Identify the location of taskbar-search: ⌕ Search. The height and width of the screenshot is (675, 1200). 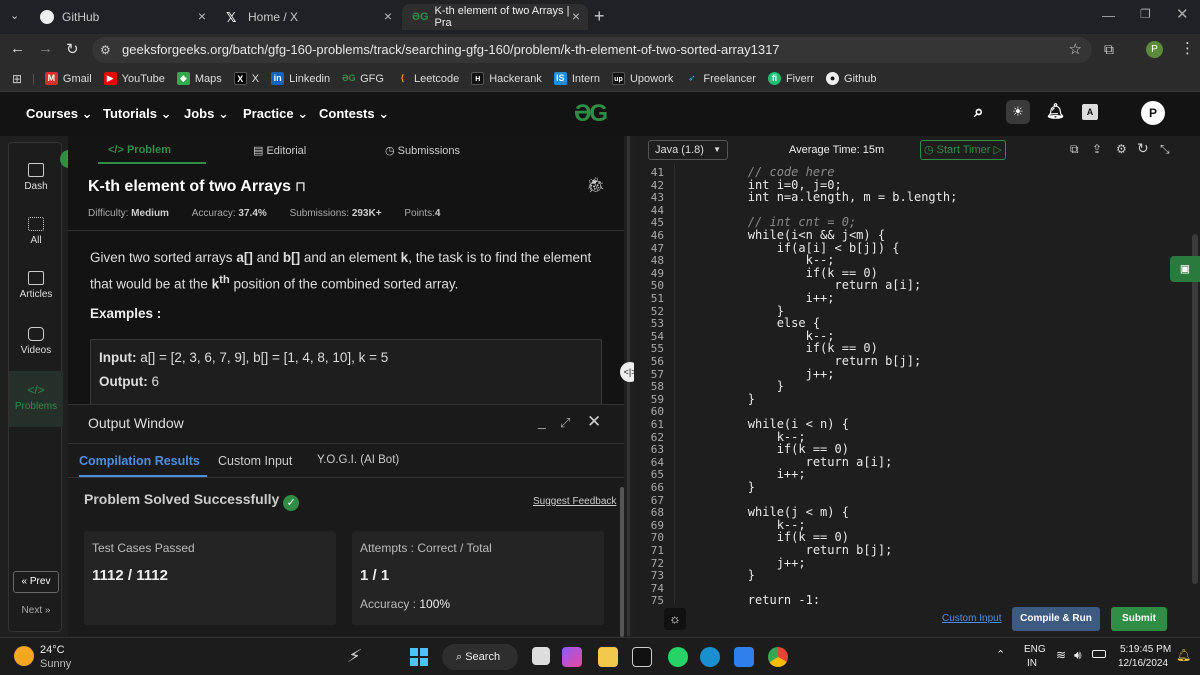
(480, 657).